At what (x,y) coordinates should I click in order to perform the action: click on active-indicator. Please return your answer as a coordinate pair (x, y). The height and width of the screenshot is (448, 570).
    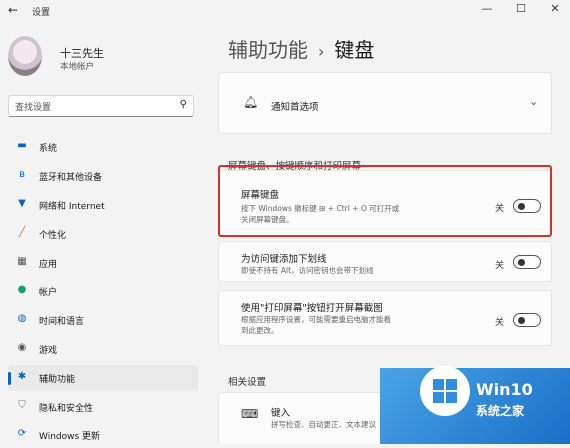
    Looking at the image, I should click on (9, 378).